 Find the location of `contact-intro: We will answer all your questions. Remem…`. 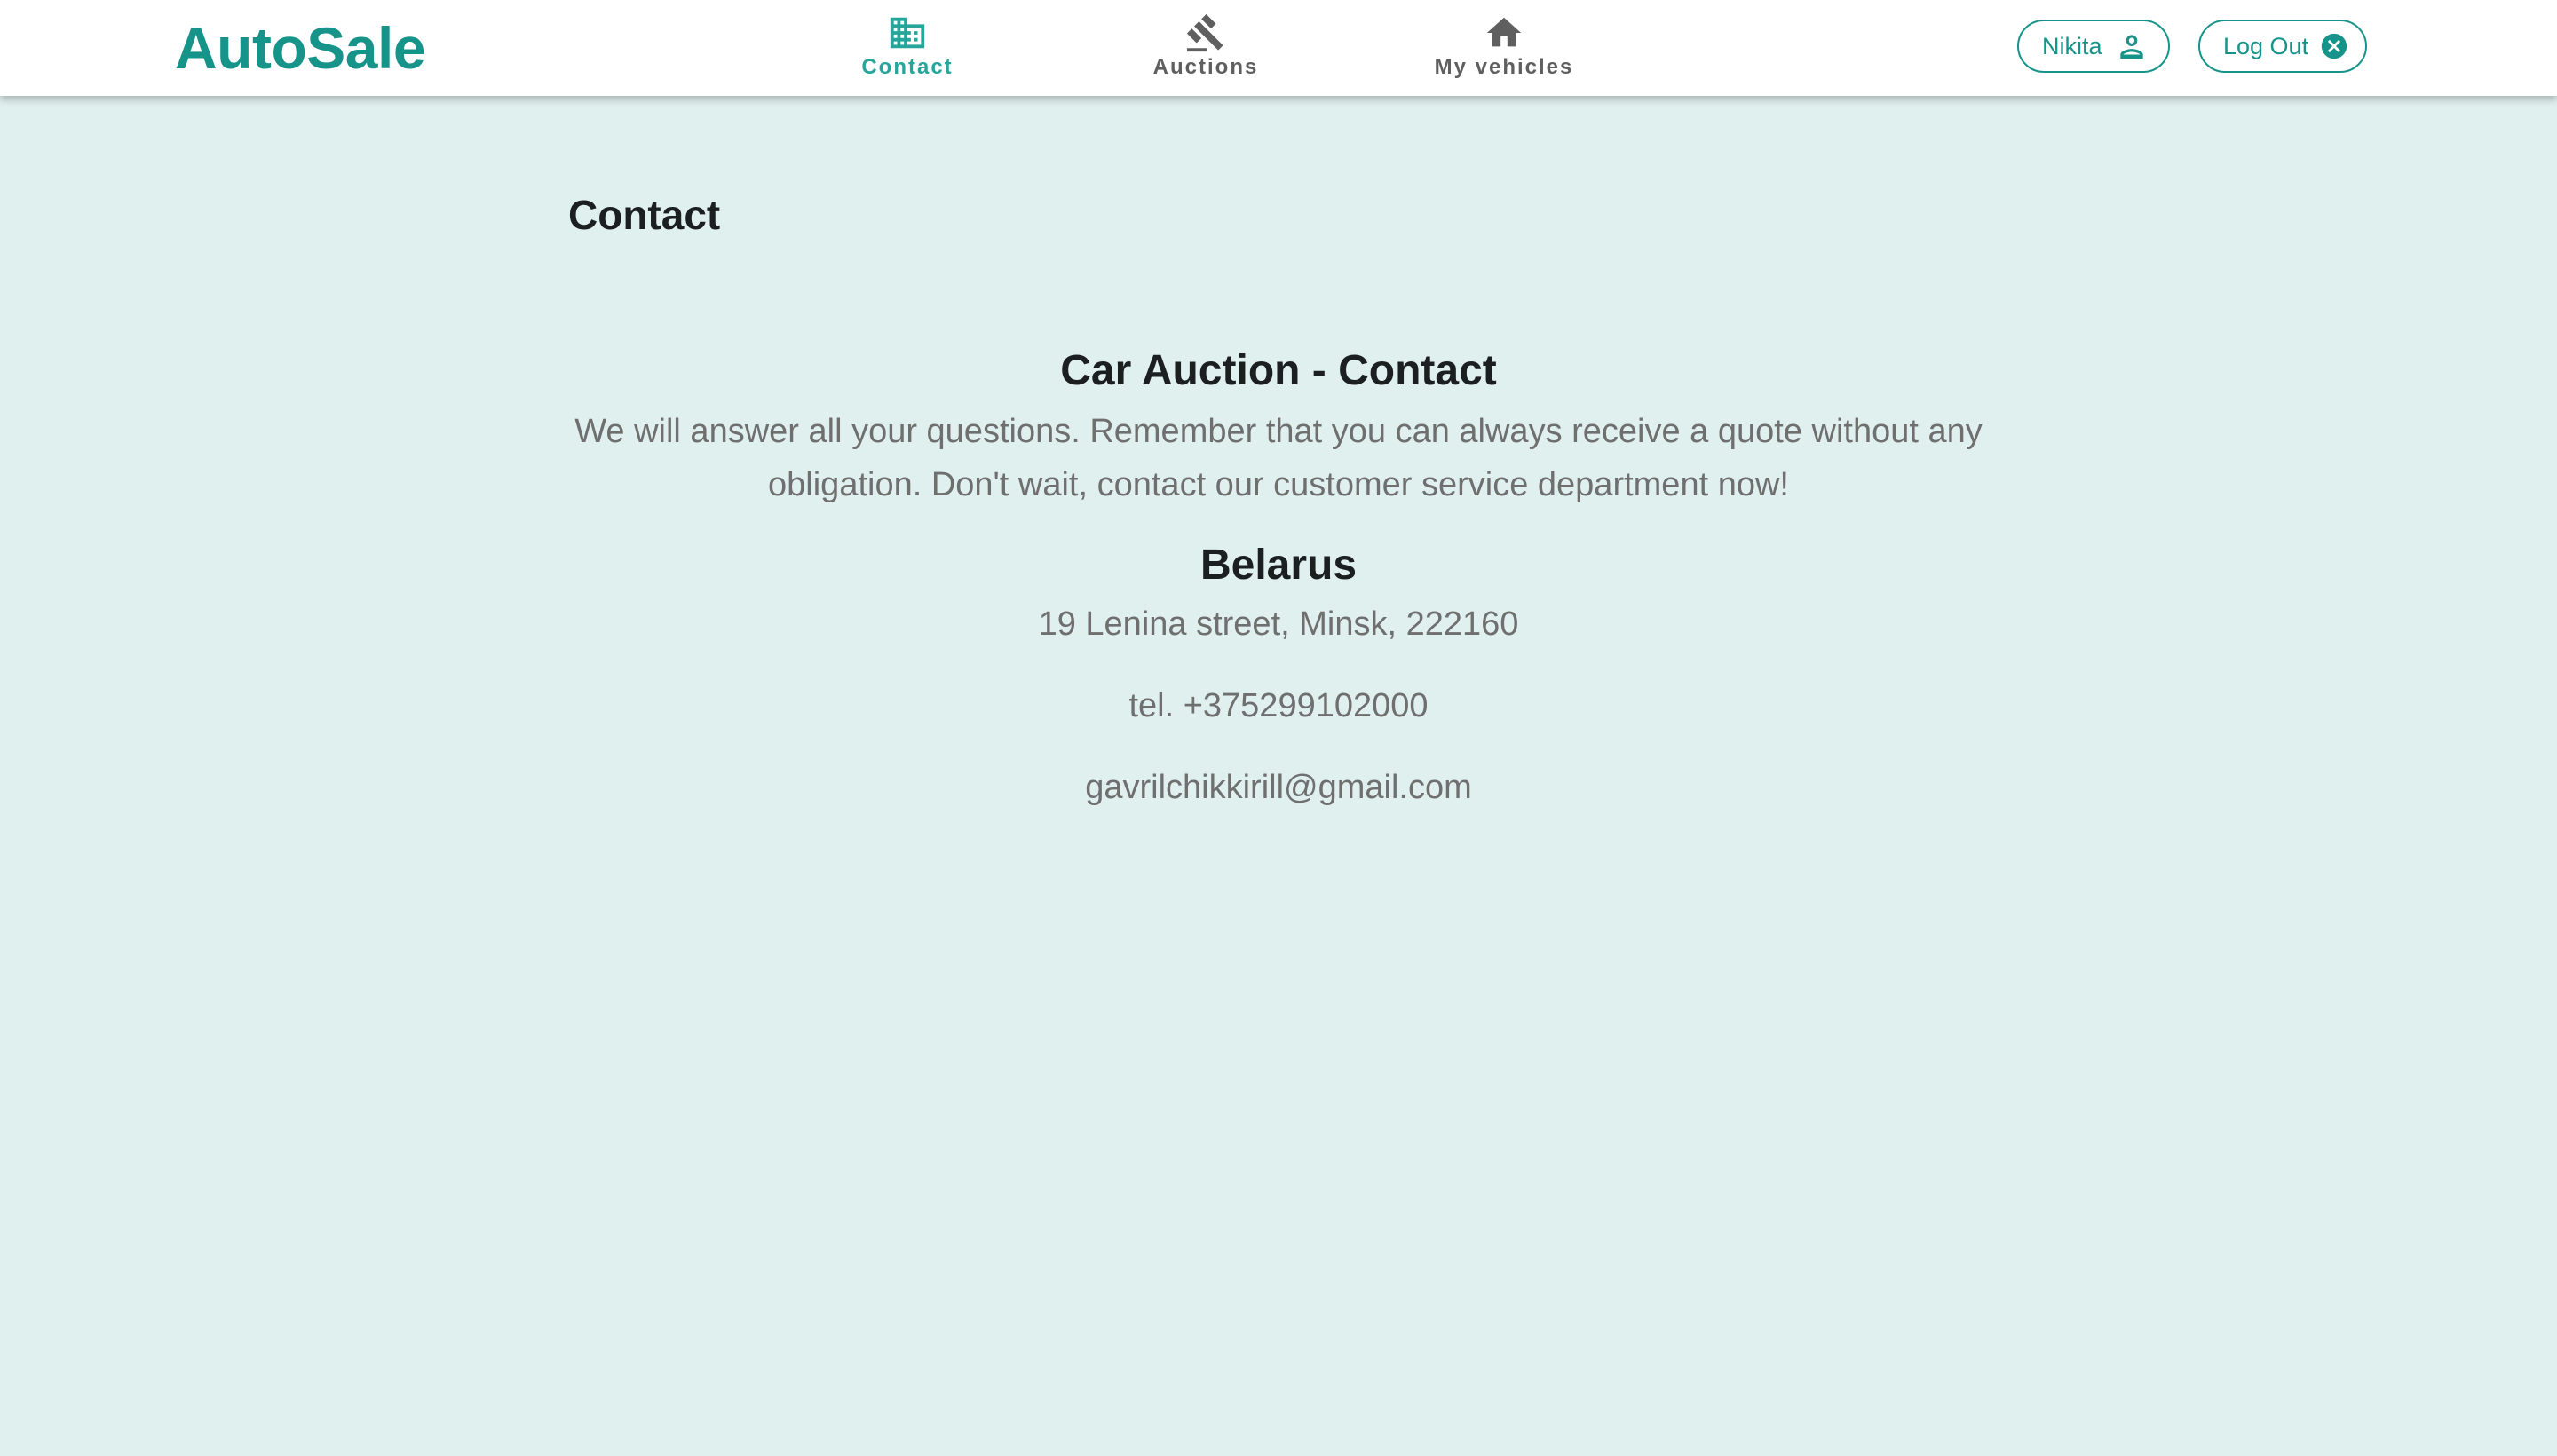

contact-intro: We will answer all your questions. Remem… is located at coordinates (1278, 458).